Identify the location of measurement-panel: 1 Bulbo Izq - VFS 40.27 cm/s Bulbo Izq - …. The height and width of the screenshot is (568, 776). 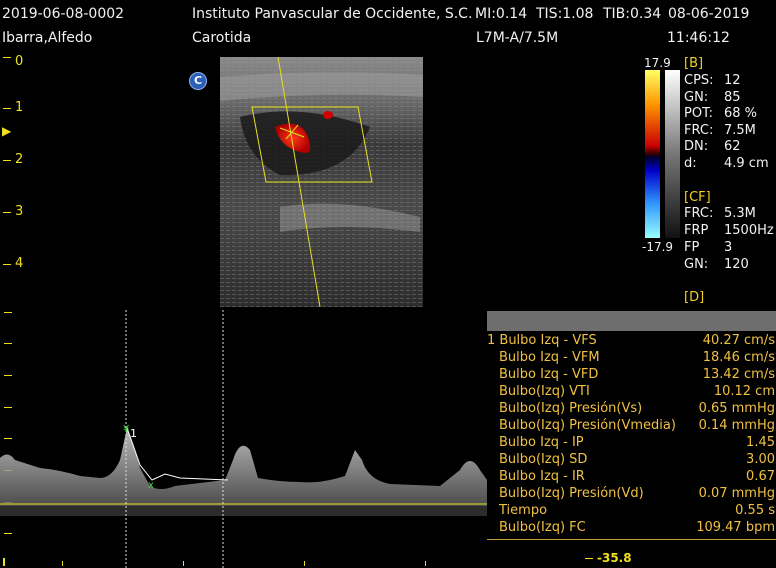
(631, 436).